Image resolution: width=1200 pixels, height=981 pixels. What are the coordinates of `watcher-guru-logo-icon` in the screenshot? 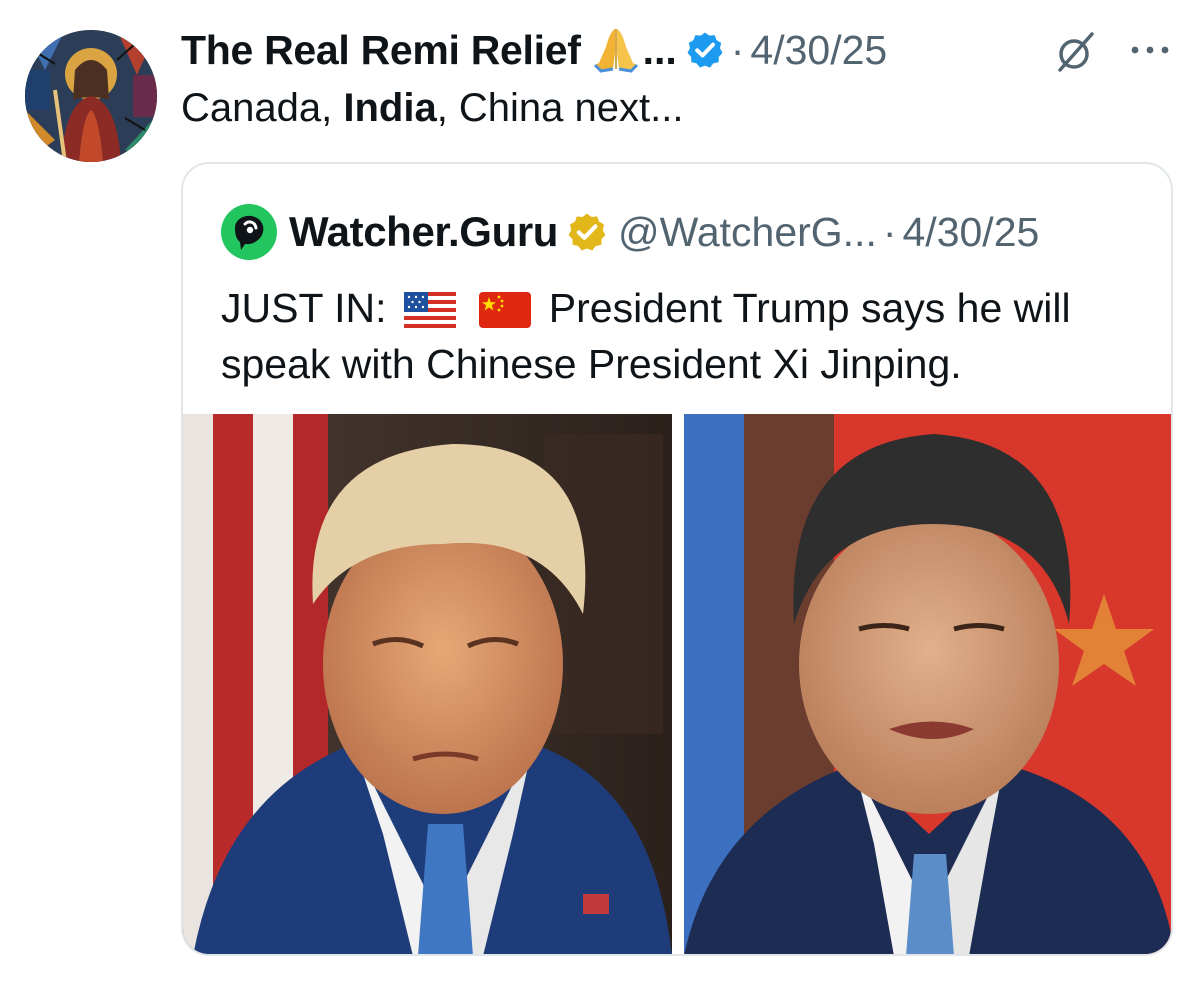 It's located at (249, 232).